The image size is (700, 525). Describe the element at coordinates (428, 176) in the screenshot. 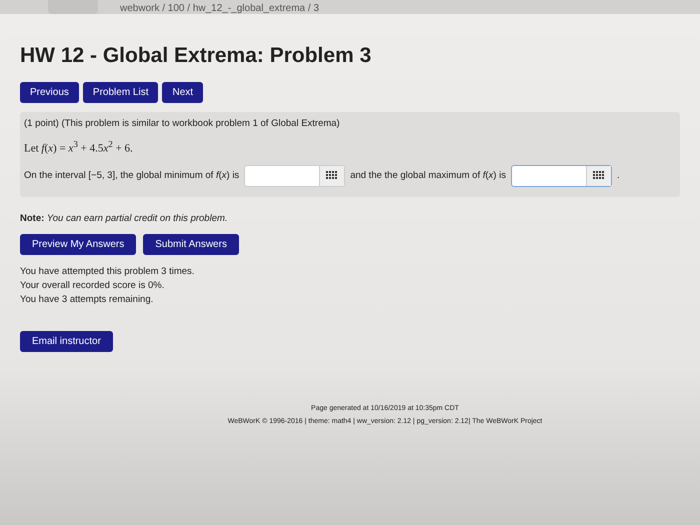

I see `question-text: and the the global maximum of f(x) is` at that location.